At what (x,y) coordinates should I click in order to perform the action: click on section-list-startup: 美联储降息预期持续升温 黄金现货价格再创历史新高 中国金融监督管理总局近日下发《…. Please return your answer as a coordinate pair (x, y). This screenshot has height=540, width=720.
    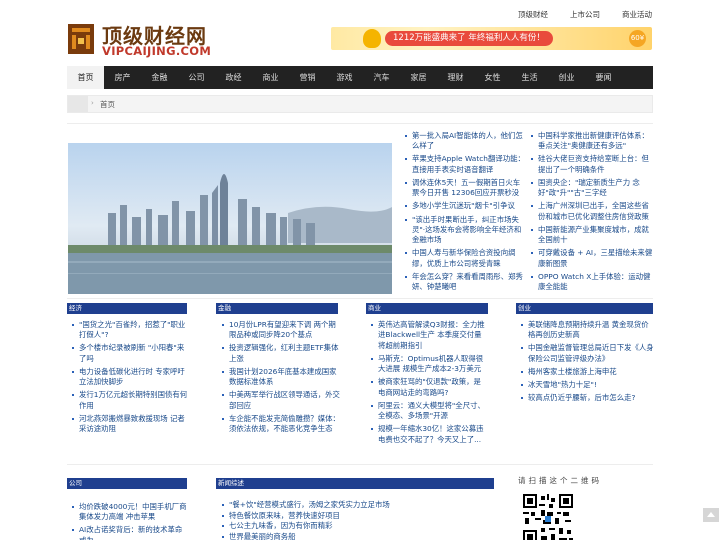
    Looking at the image, I should click on (587, 363).